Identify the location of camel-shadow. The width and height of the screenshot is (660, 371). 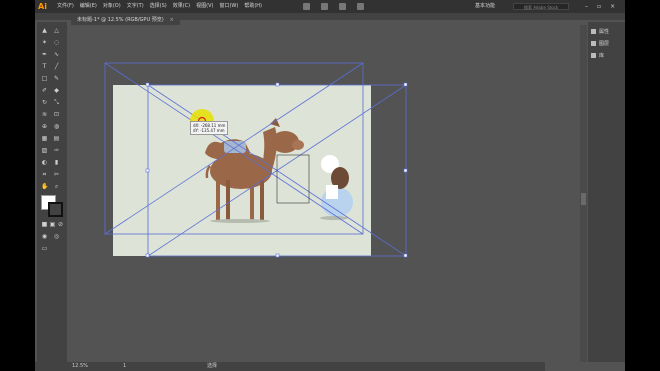
(240, 221).